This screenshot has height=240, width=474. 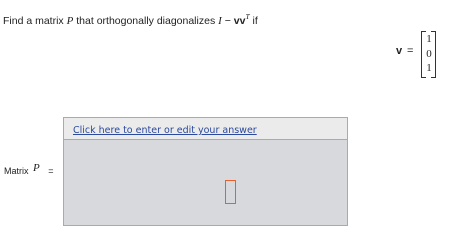 I want to click on answer-label-text: Matrix, so click(x=16, y=171).